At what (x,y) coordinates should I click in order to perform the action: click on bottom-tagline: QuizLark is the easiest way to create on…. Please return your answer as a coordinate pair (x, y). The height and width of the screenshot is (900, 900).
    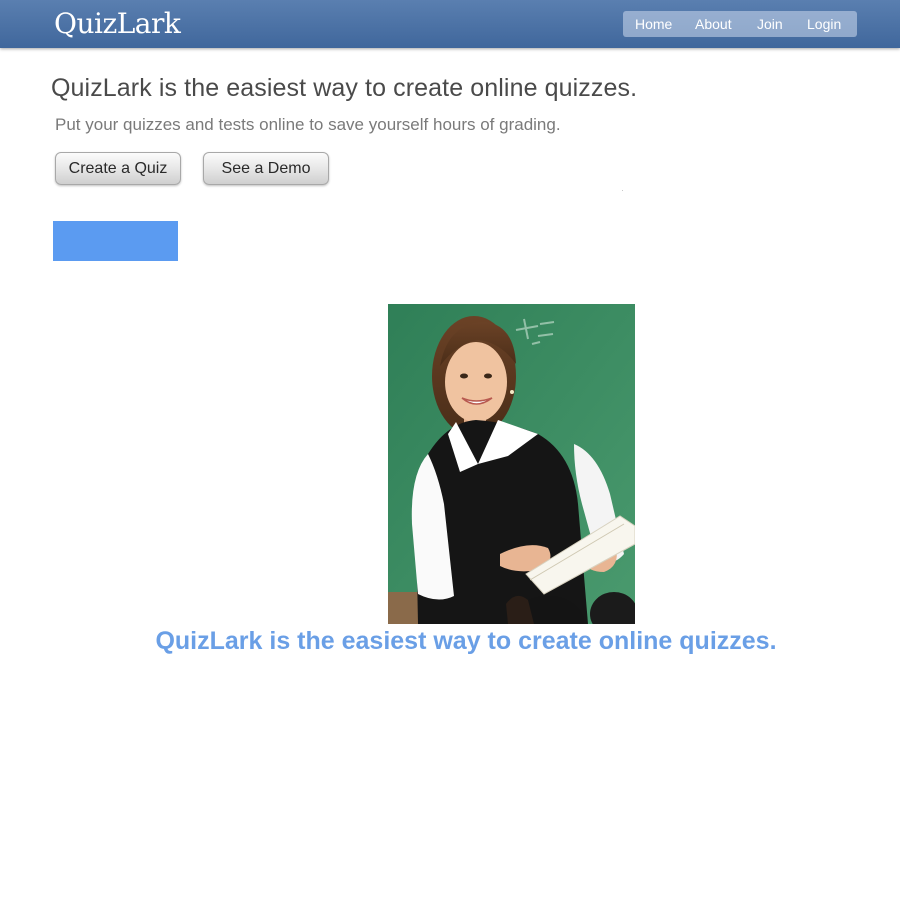
    Looking at the image, I should click on (466, 641).